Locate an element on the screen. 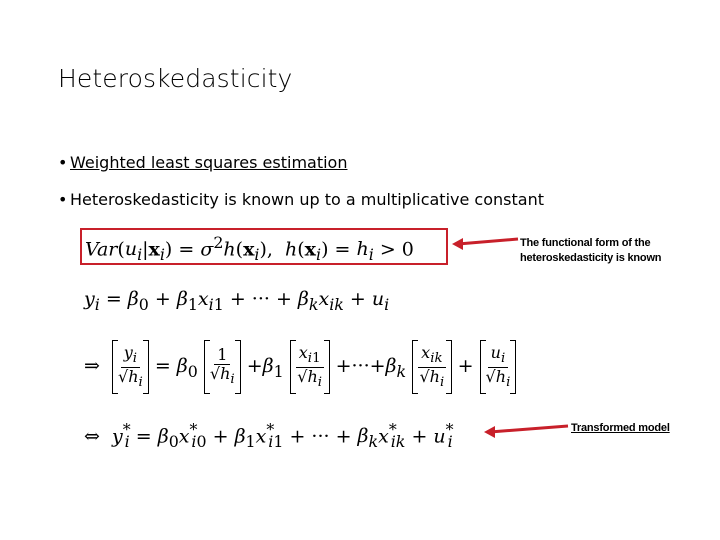  bullet-weighted-least-squares: • Weighted least squares estimation is located at coordinates (202, 162).